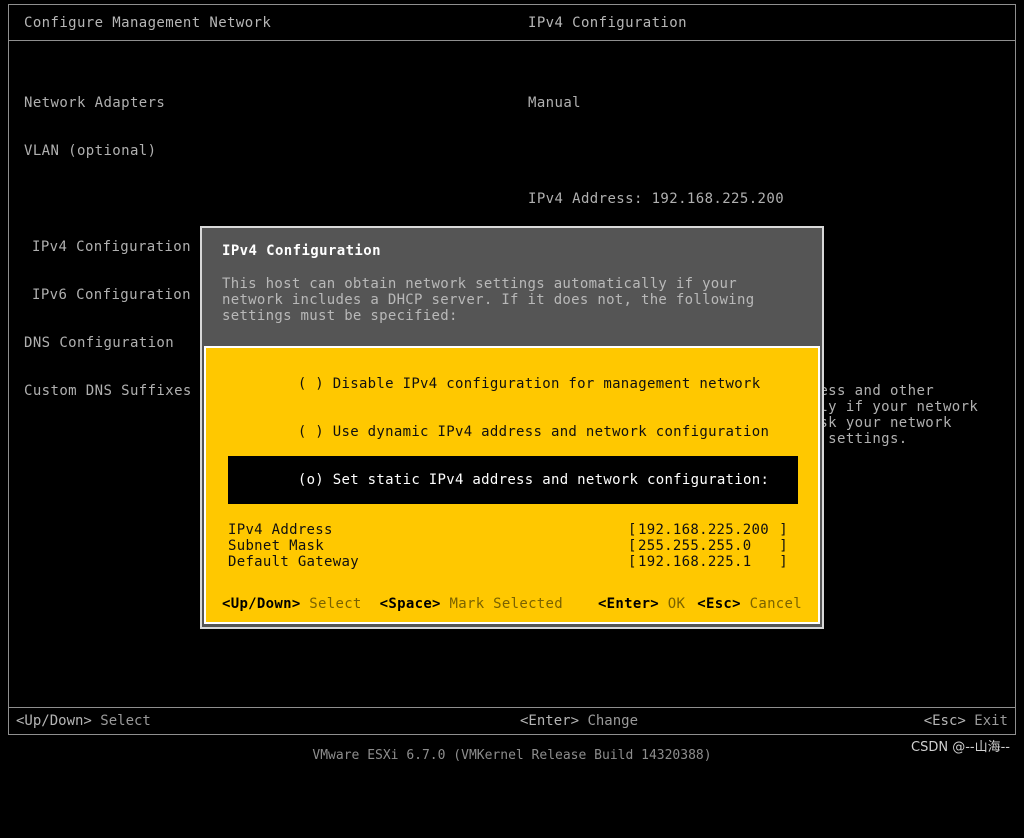  Describe the element at coordinates (986, 721) in the screenshot. I see `footer-desc-exit: Exit` at that location.